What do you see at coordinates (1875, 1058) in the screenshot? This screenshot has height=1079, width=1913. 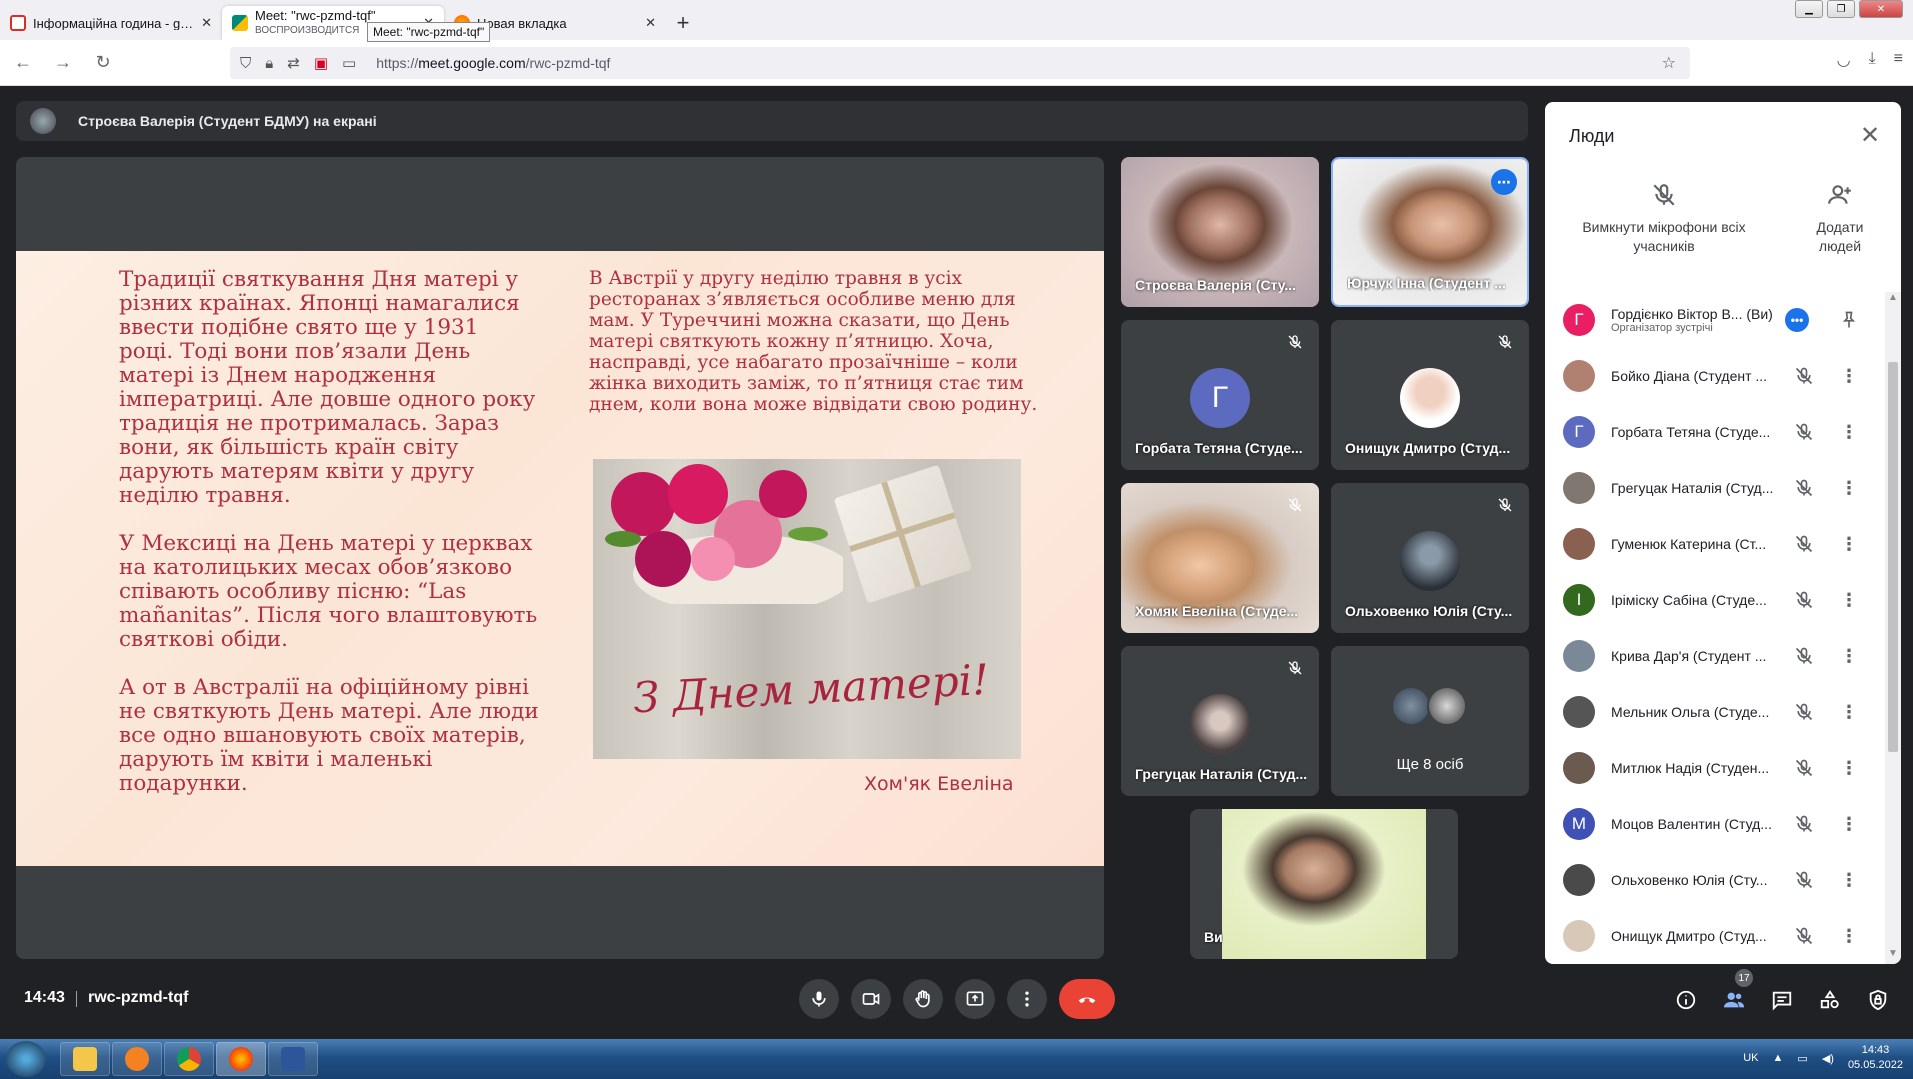 I see `taskbar-clock: 14:43 05.05.2022` at bounding box center [1875, 1058].